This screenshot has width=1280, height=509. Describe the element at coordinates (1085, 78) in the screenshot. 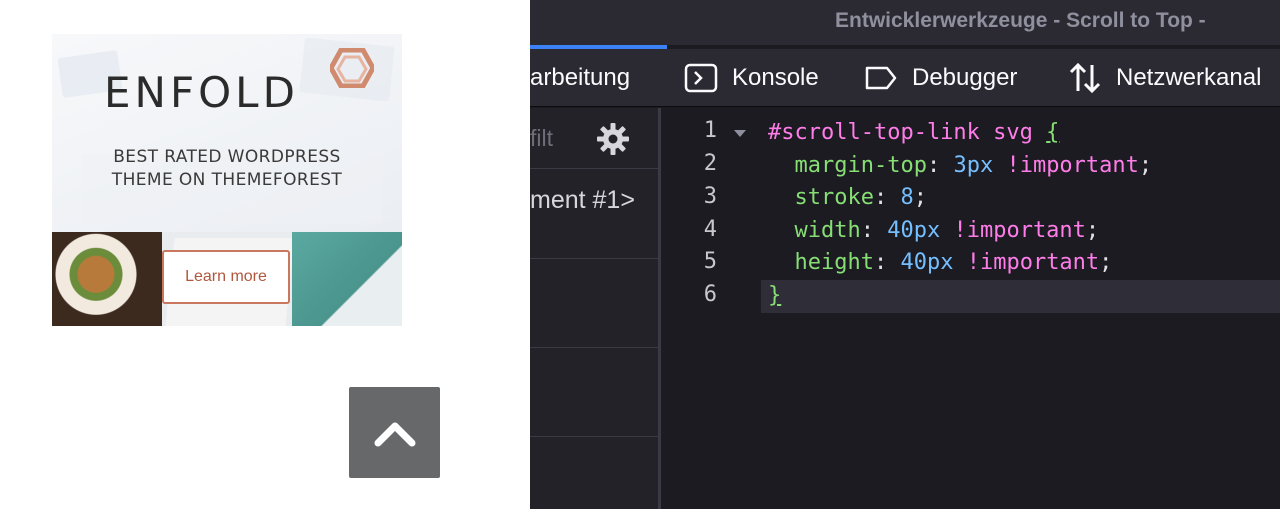

I see `network-icon` at that location.